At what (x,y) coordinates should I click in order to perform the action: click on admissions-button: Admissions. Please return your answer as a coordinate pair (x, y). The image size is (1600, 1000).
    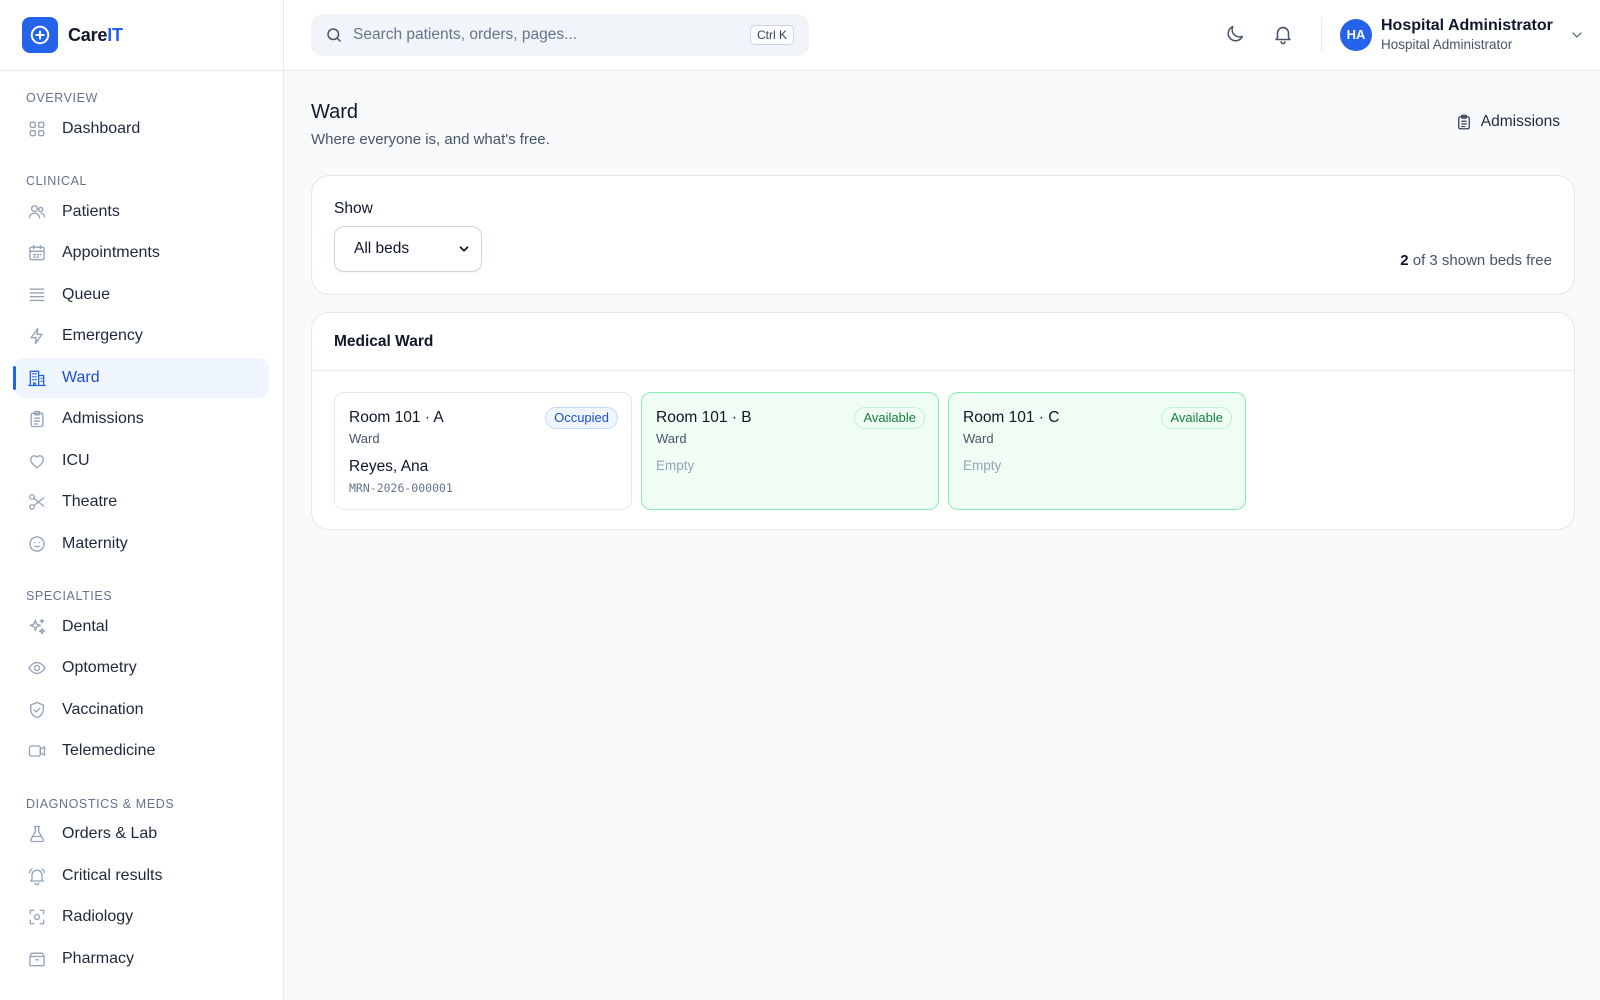
    Looking at the image, I should click on (1507, 122).